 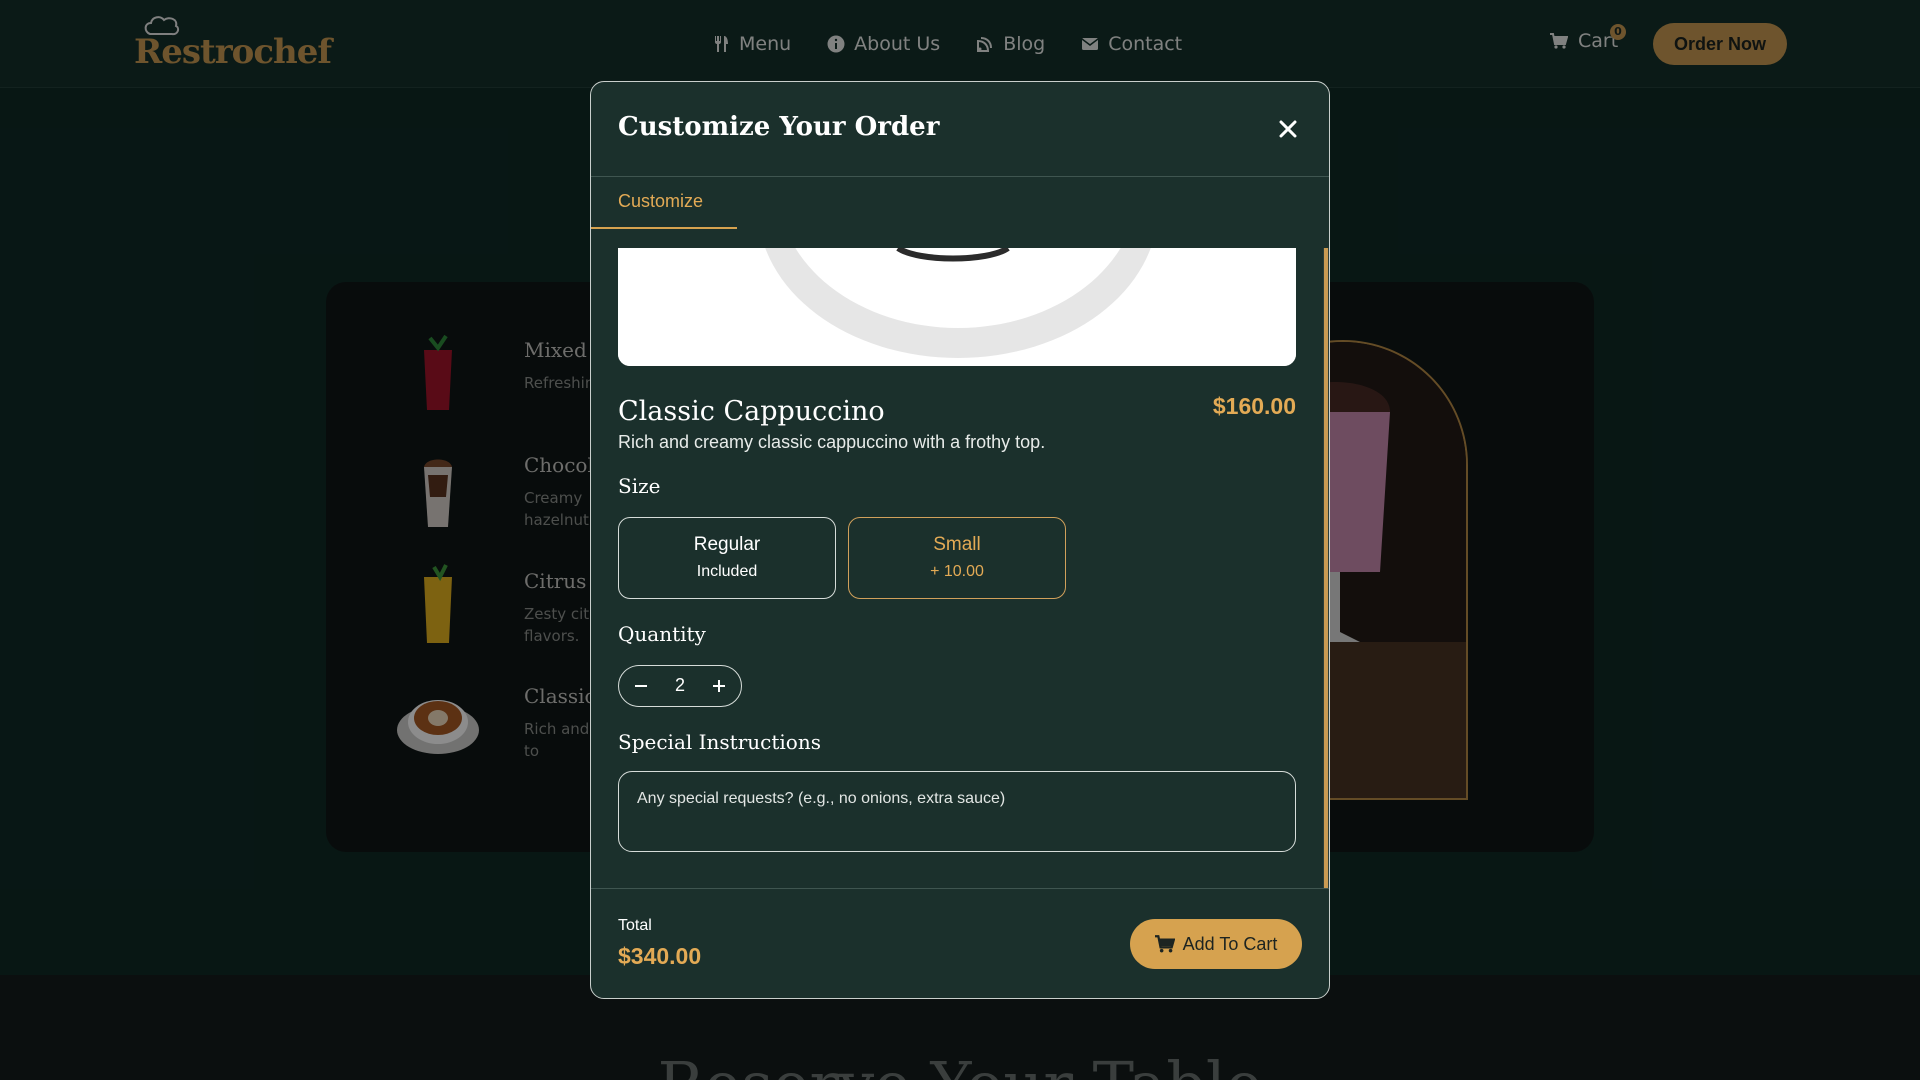 I want to click on size-label: Size, so click(x=639, y=486).